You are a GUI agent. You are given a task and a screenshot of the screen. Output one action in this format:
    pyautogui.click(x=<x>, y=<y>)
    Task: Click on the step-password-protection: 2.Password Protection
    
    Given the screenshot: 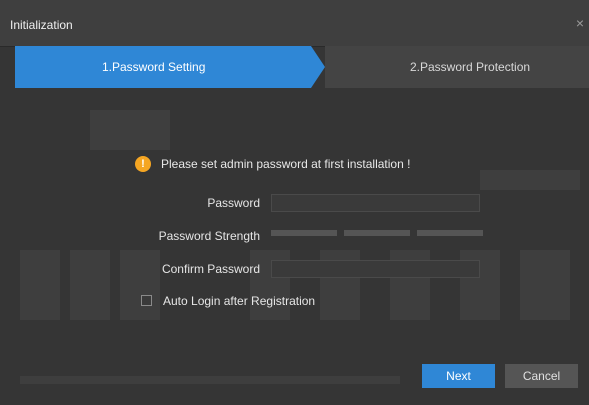 What is the action you would take?
    pyautogui.click(x=457, y=67)
    